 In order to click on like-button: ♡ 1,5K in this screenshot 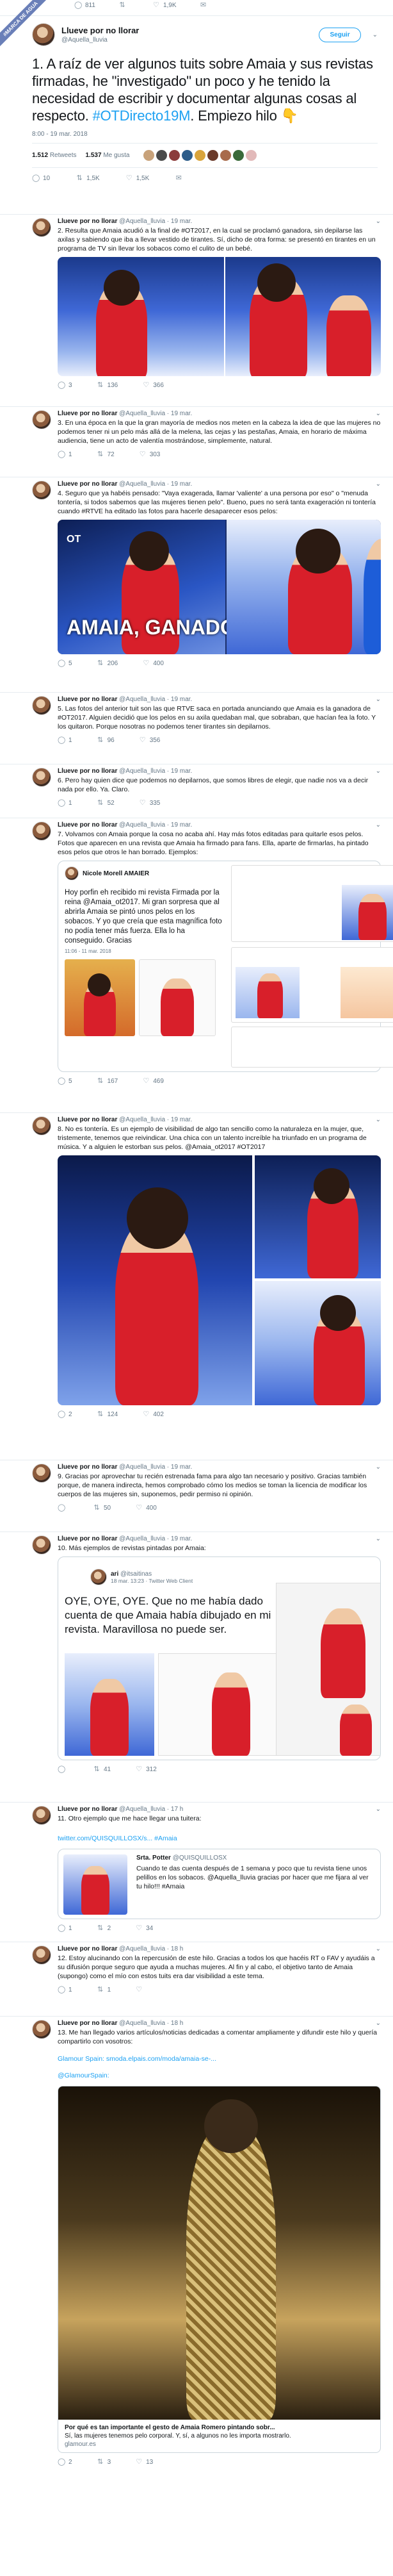, I will do `click(137, 178)`.